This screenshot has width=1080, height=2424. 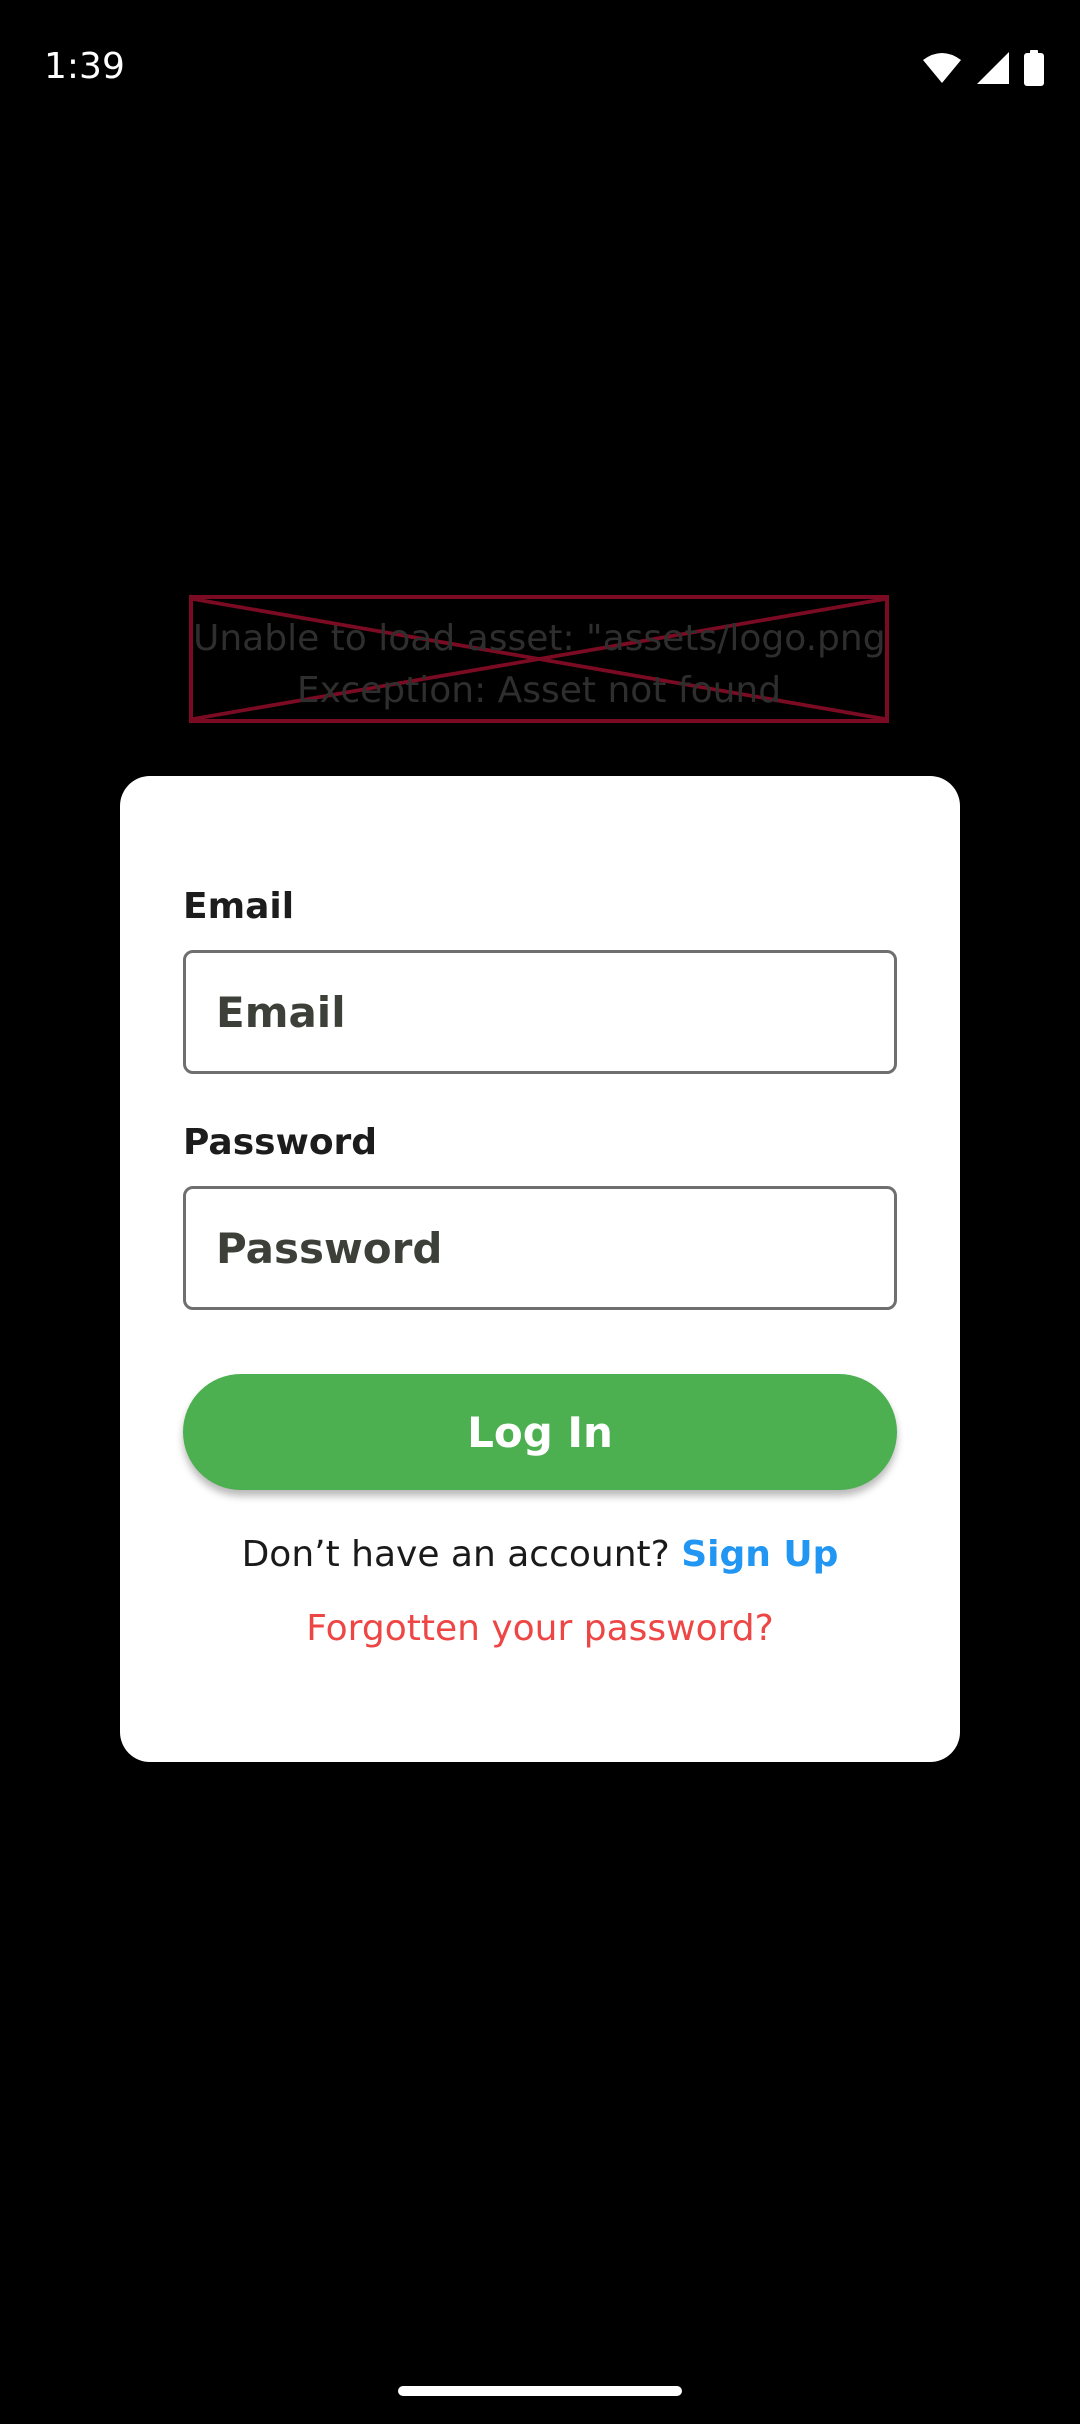 I want to click on email-label: Email, so click(x=239, y=906).